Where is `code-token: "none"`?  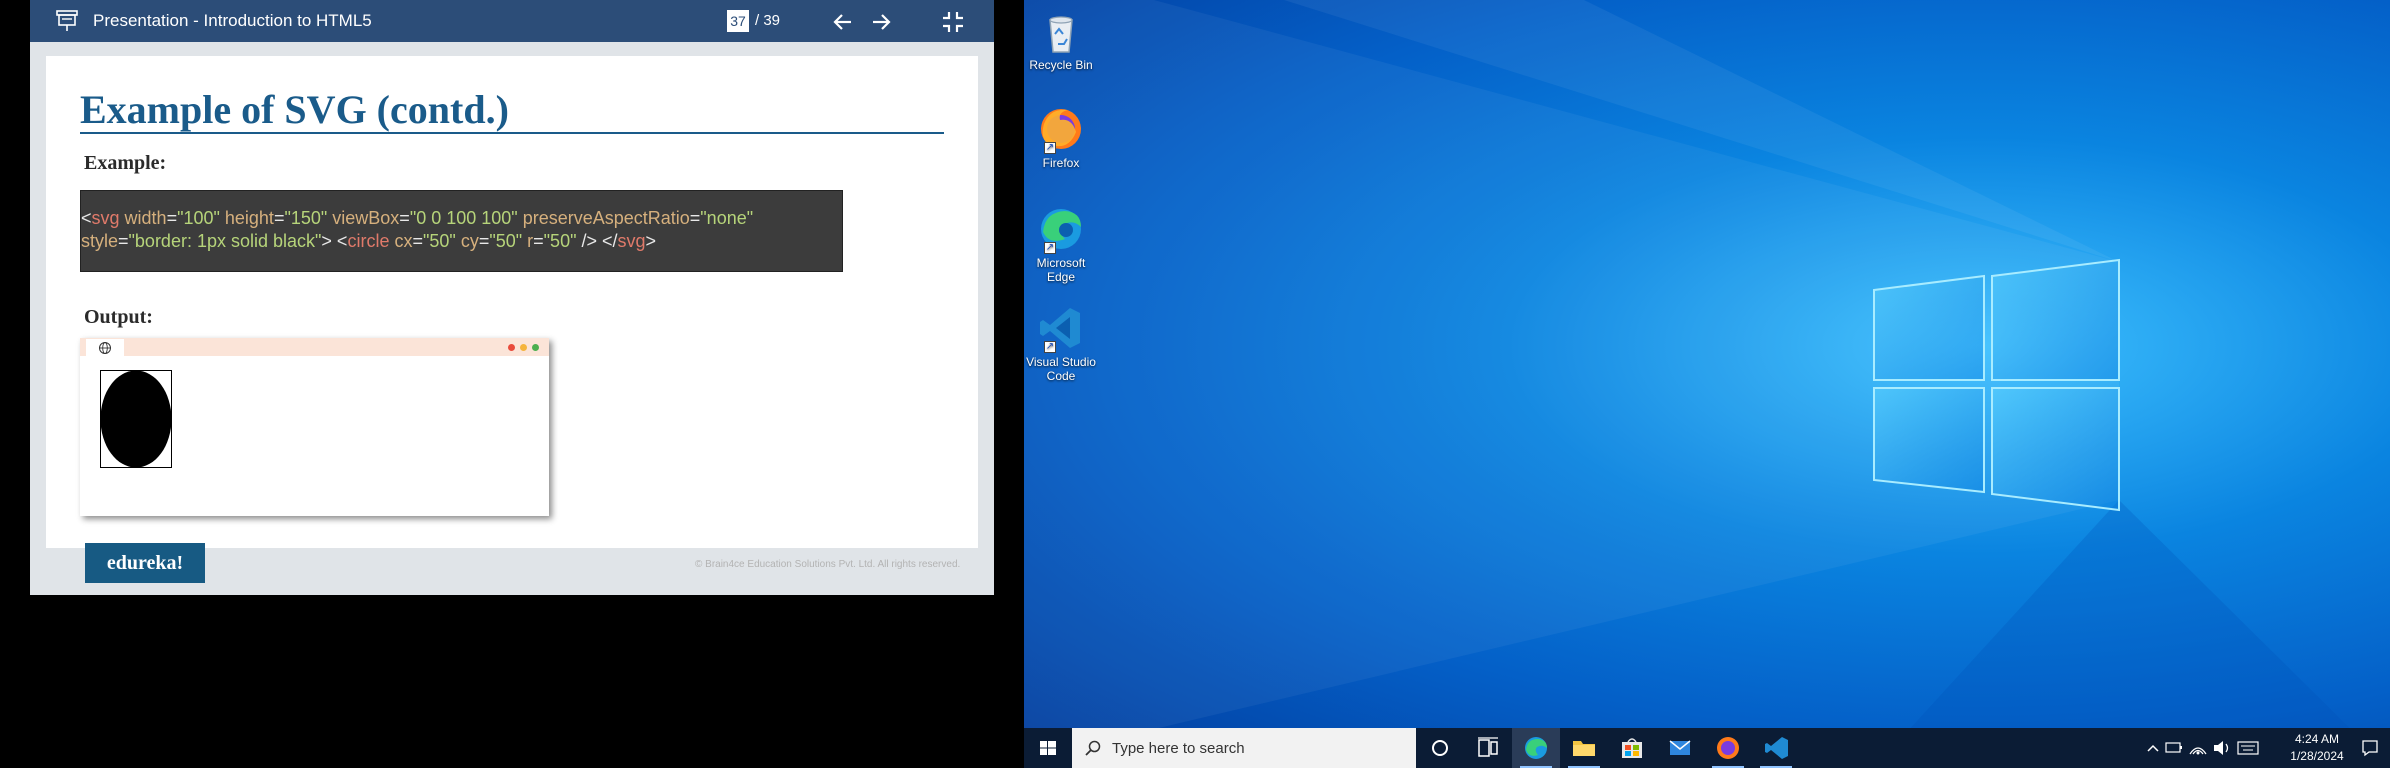
code-token: "none" is located at coordinates (727, 218).